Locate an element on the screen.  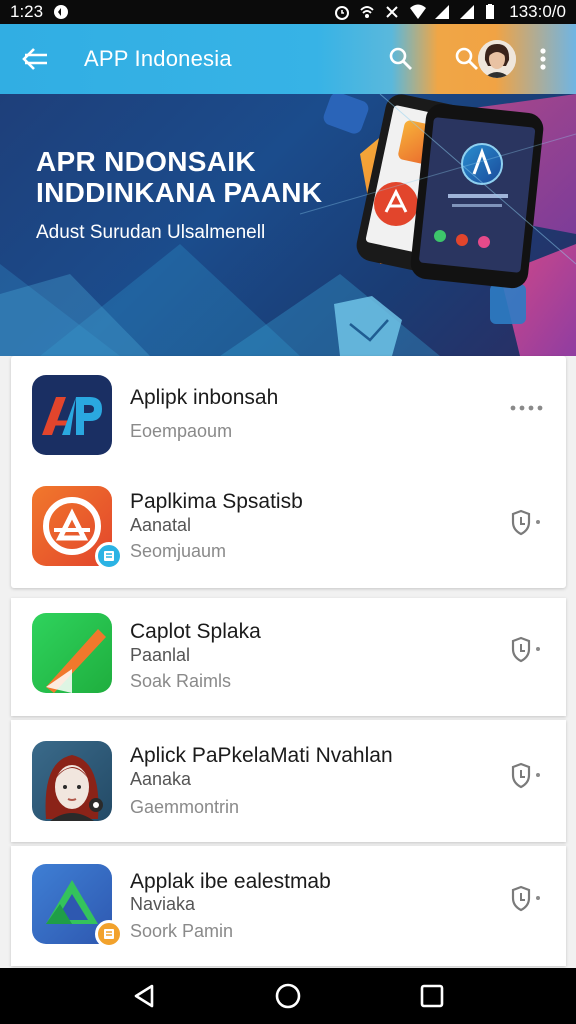
app-list-card: Caplot Splaka Paanlal Soak Raimls is located at coordinates (288, 657).